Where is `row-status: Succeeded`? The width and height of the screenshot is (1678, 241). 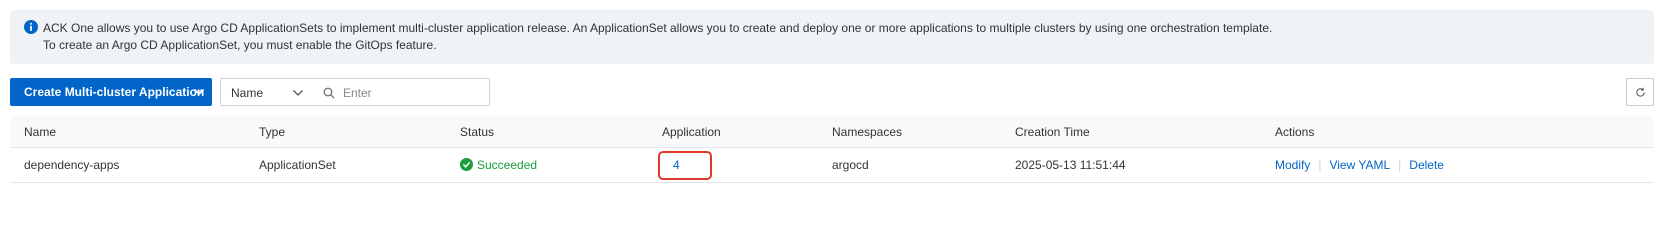
row-status: Succeeded is located at coordinates (498, 165).